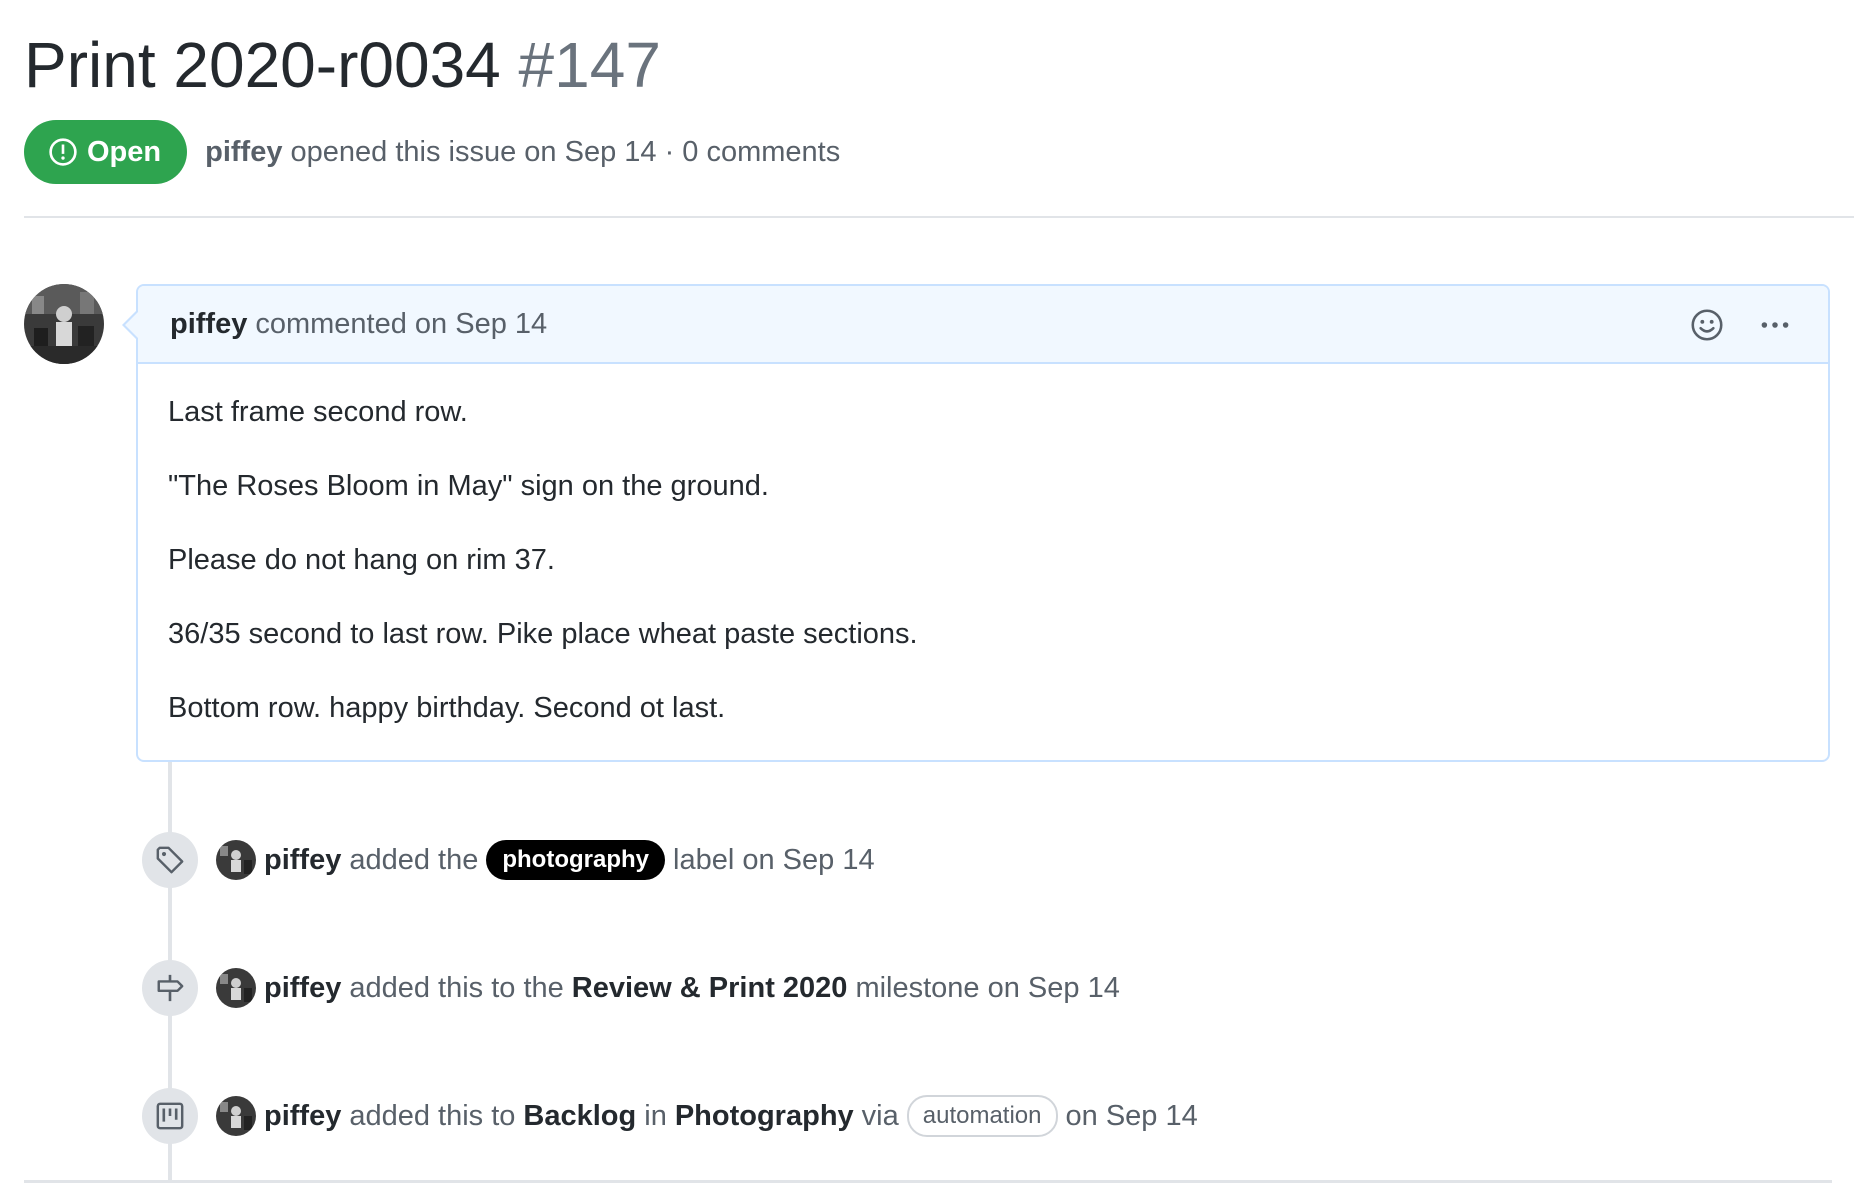 The image size is (1854, 1200). I want to click on comment-author-link: piffey, so click(212, 324).